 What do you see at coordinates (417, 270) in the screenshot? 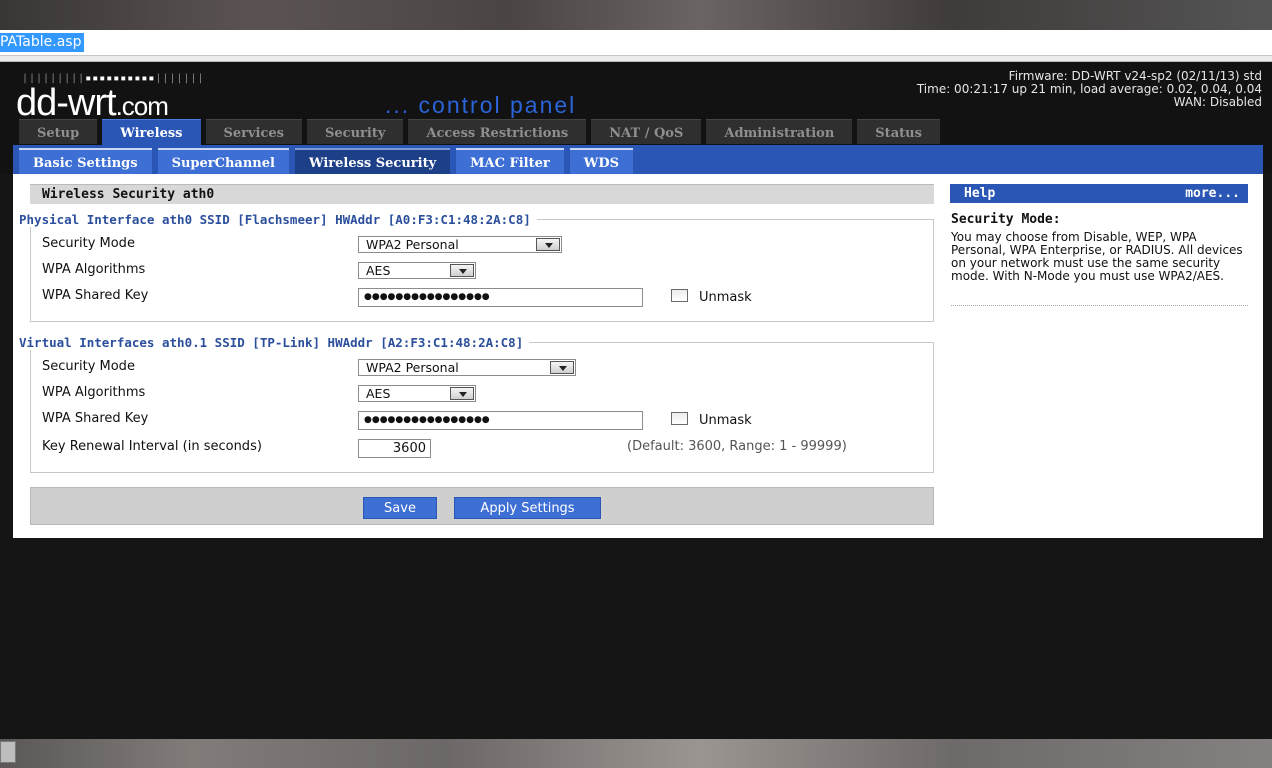
I see `physical-algorithms-select: AES` at bounding box center [417, 270].